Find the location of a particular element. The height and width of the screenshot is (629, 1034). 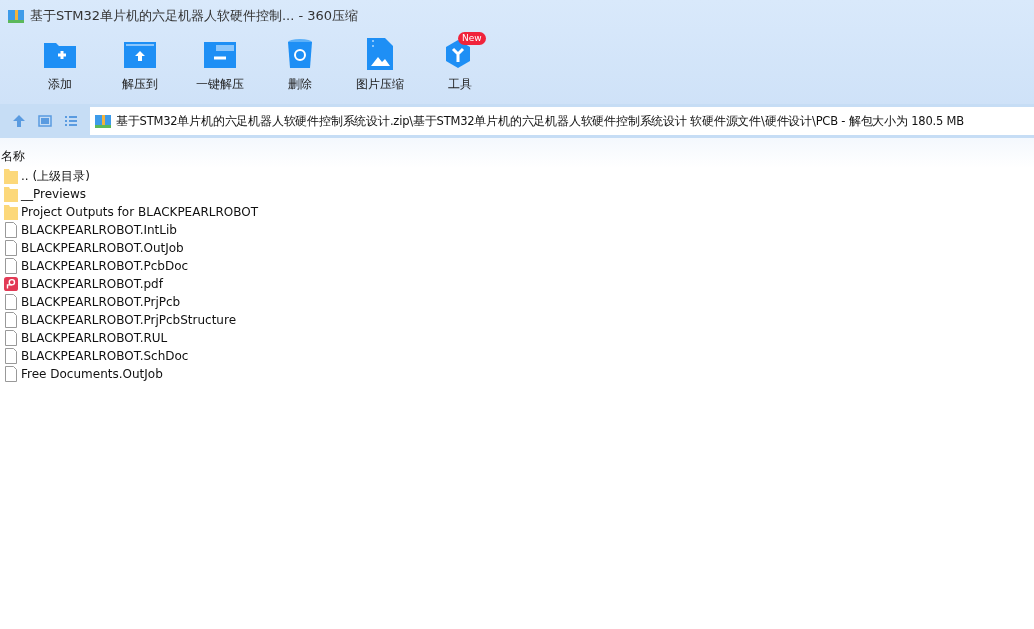

file-name: .. (上级目录) is located at coordinates (55, 176).